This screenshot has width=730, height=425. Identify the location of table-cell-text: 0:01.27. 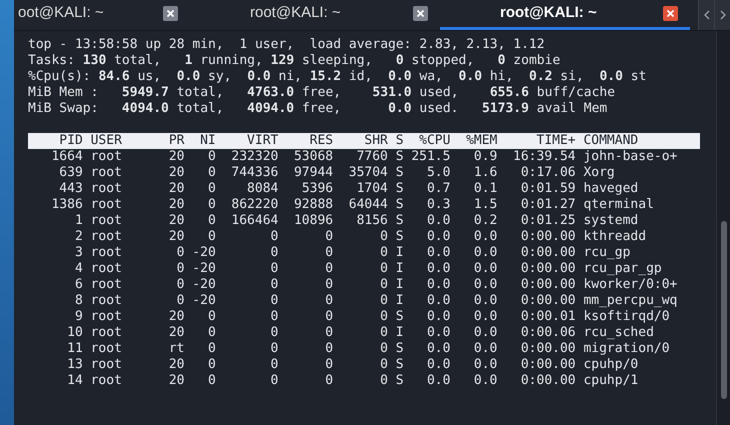
(548, 205).